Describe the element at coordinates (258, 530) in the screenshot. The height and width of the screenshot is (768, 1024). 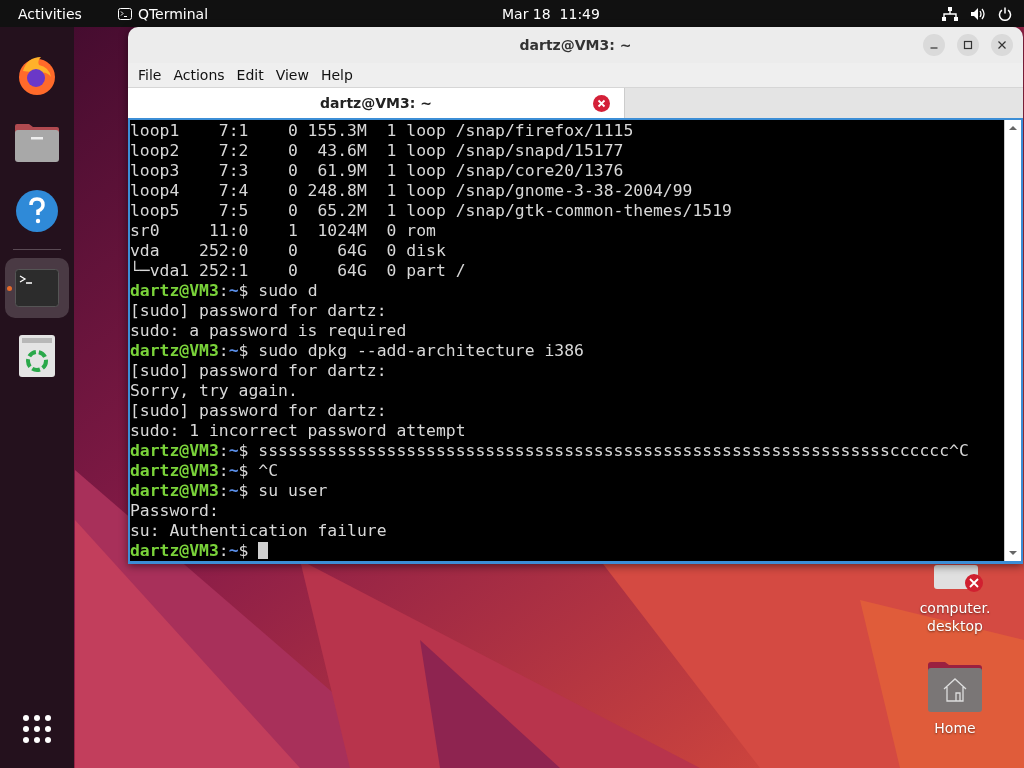
I see `terminal-output: su: Authentication failure` at that location.